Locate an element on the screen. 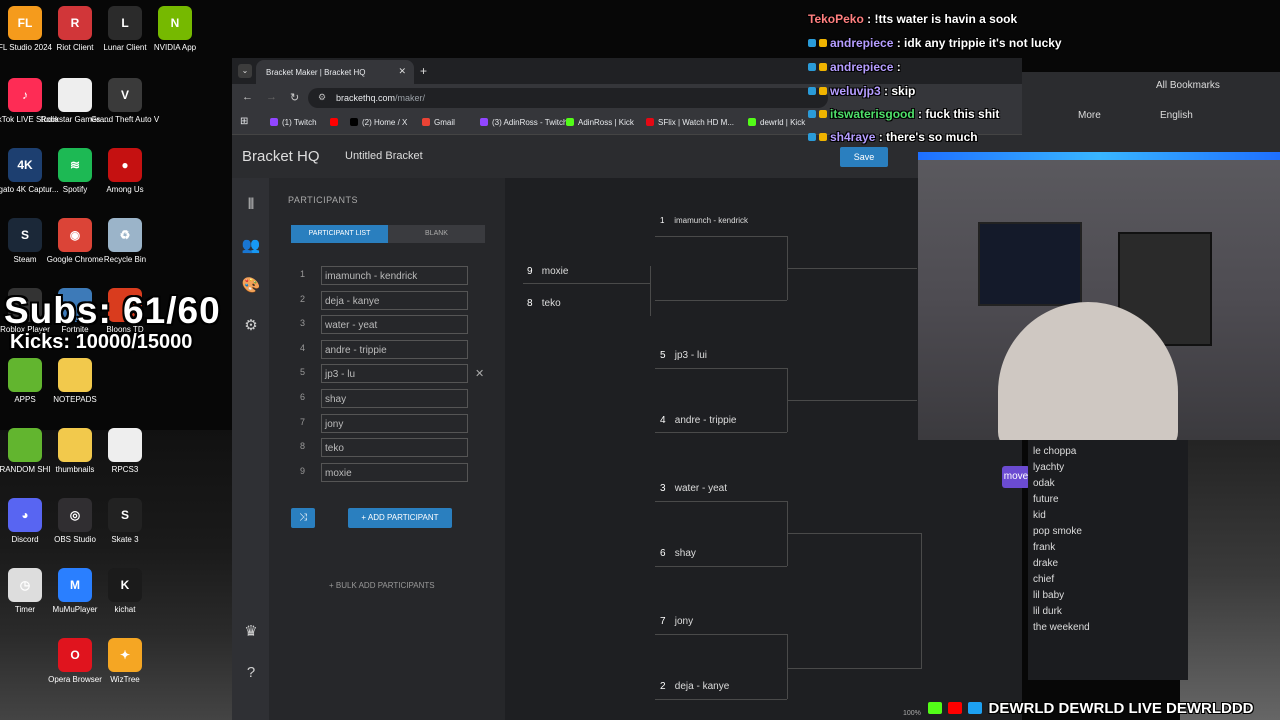  webcam-feed is located at coordinates (1099, 296).